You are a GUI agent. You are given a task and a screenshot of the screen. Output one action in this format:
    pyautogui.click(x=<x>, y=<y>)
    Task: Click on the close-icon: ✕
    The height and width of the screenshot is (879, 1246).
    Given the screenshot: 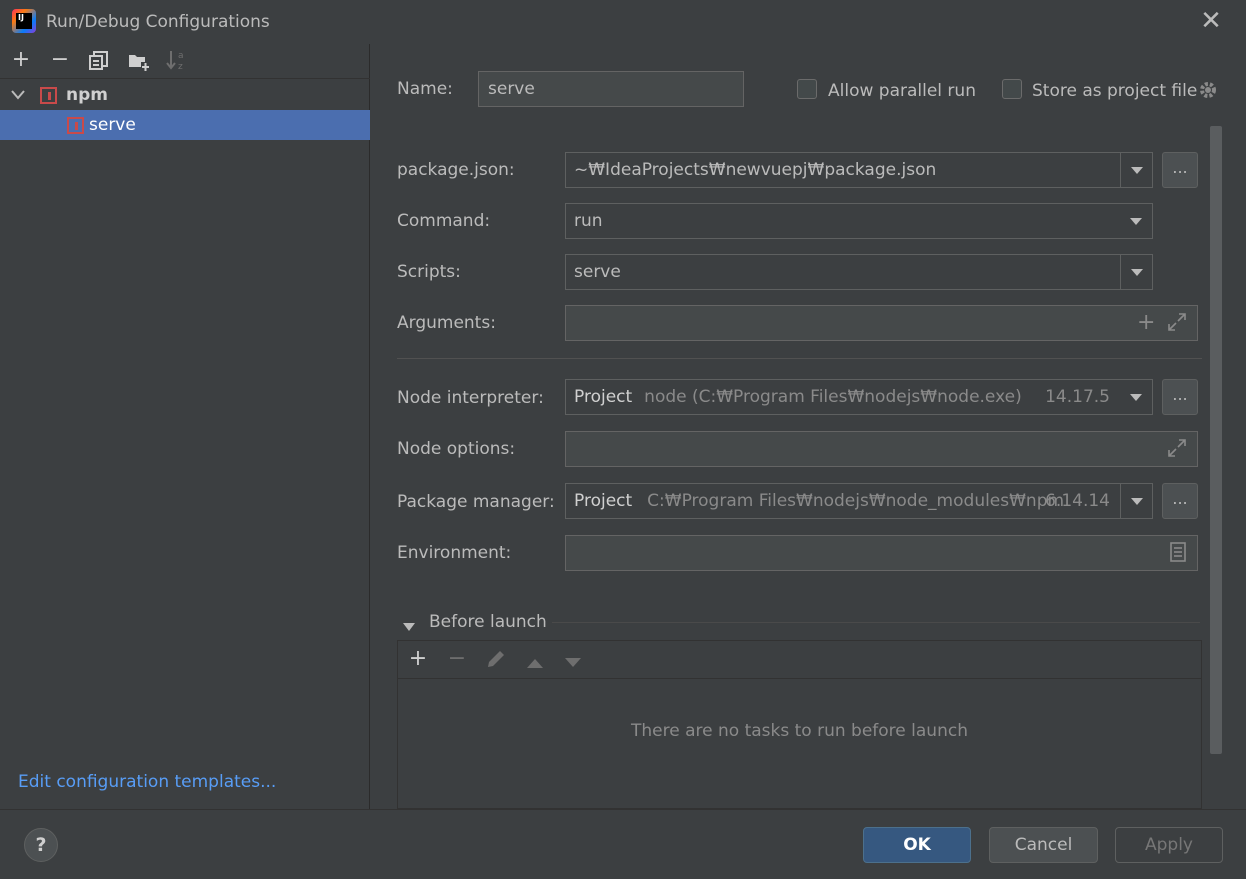 What is the action you would take?
    pyautogui.click(x=1211, y=21)
    